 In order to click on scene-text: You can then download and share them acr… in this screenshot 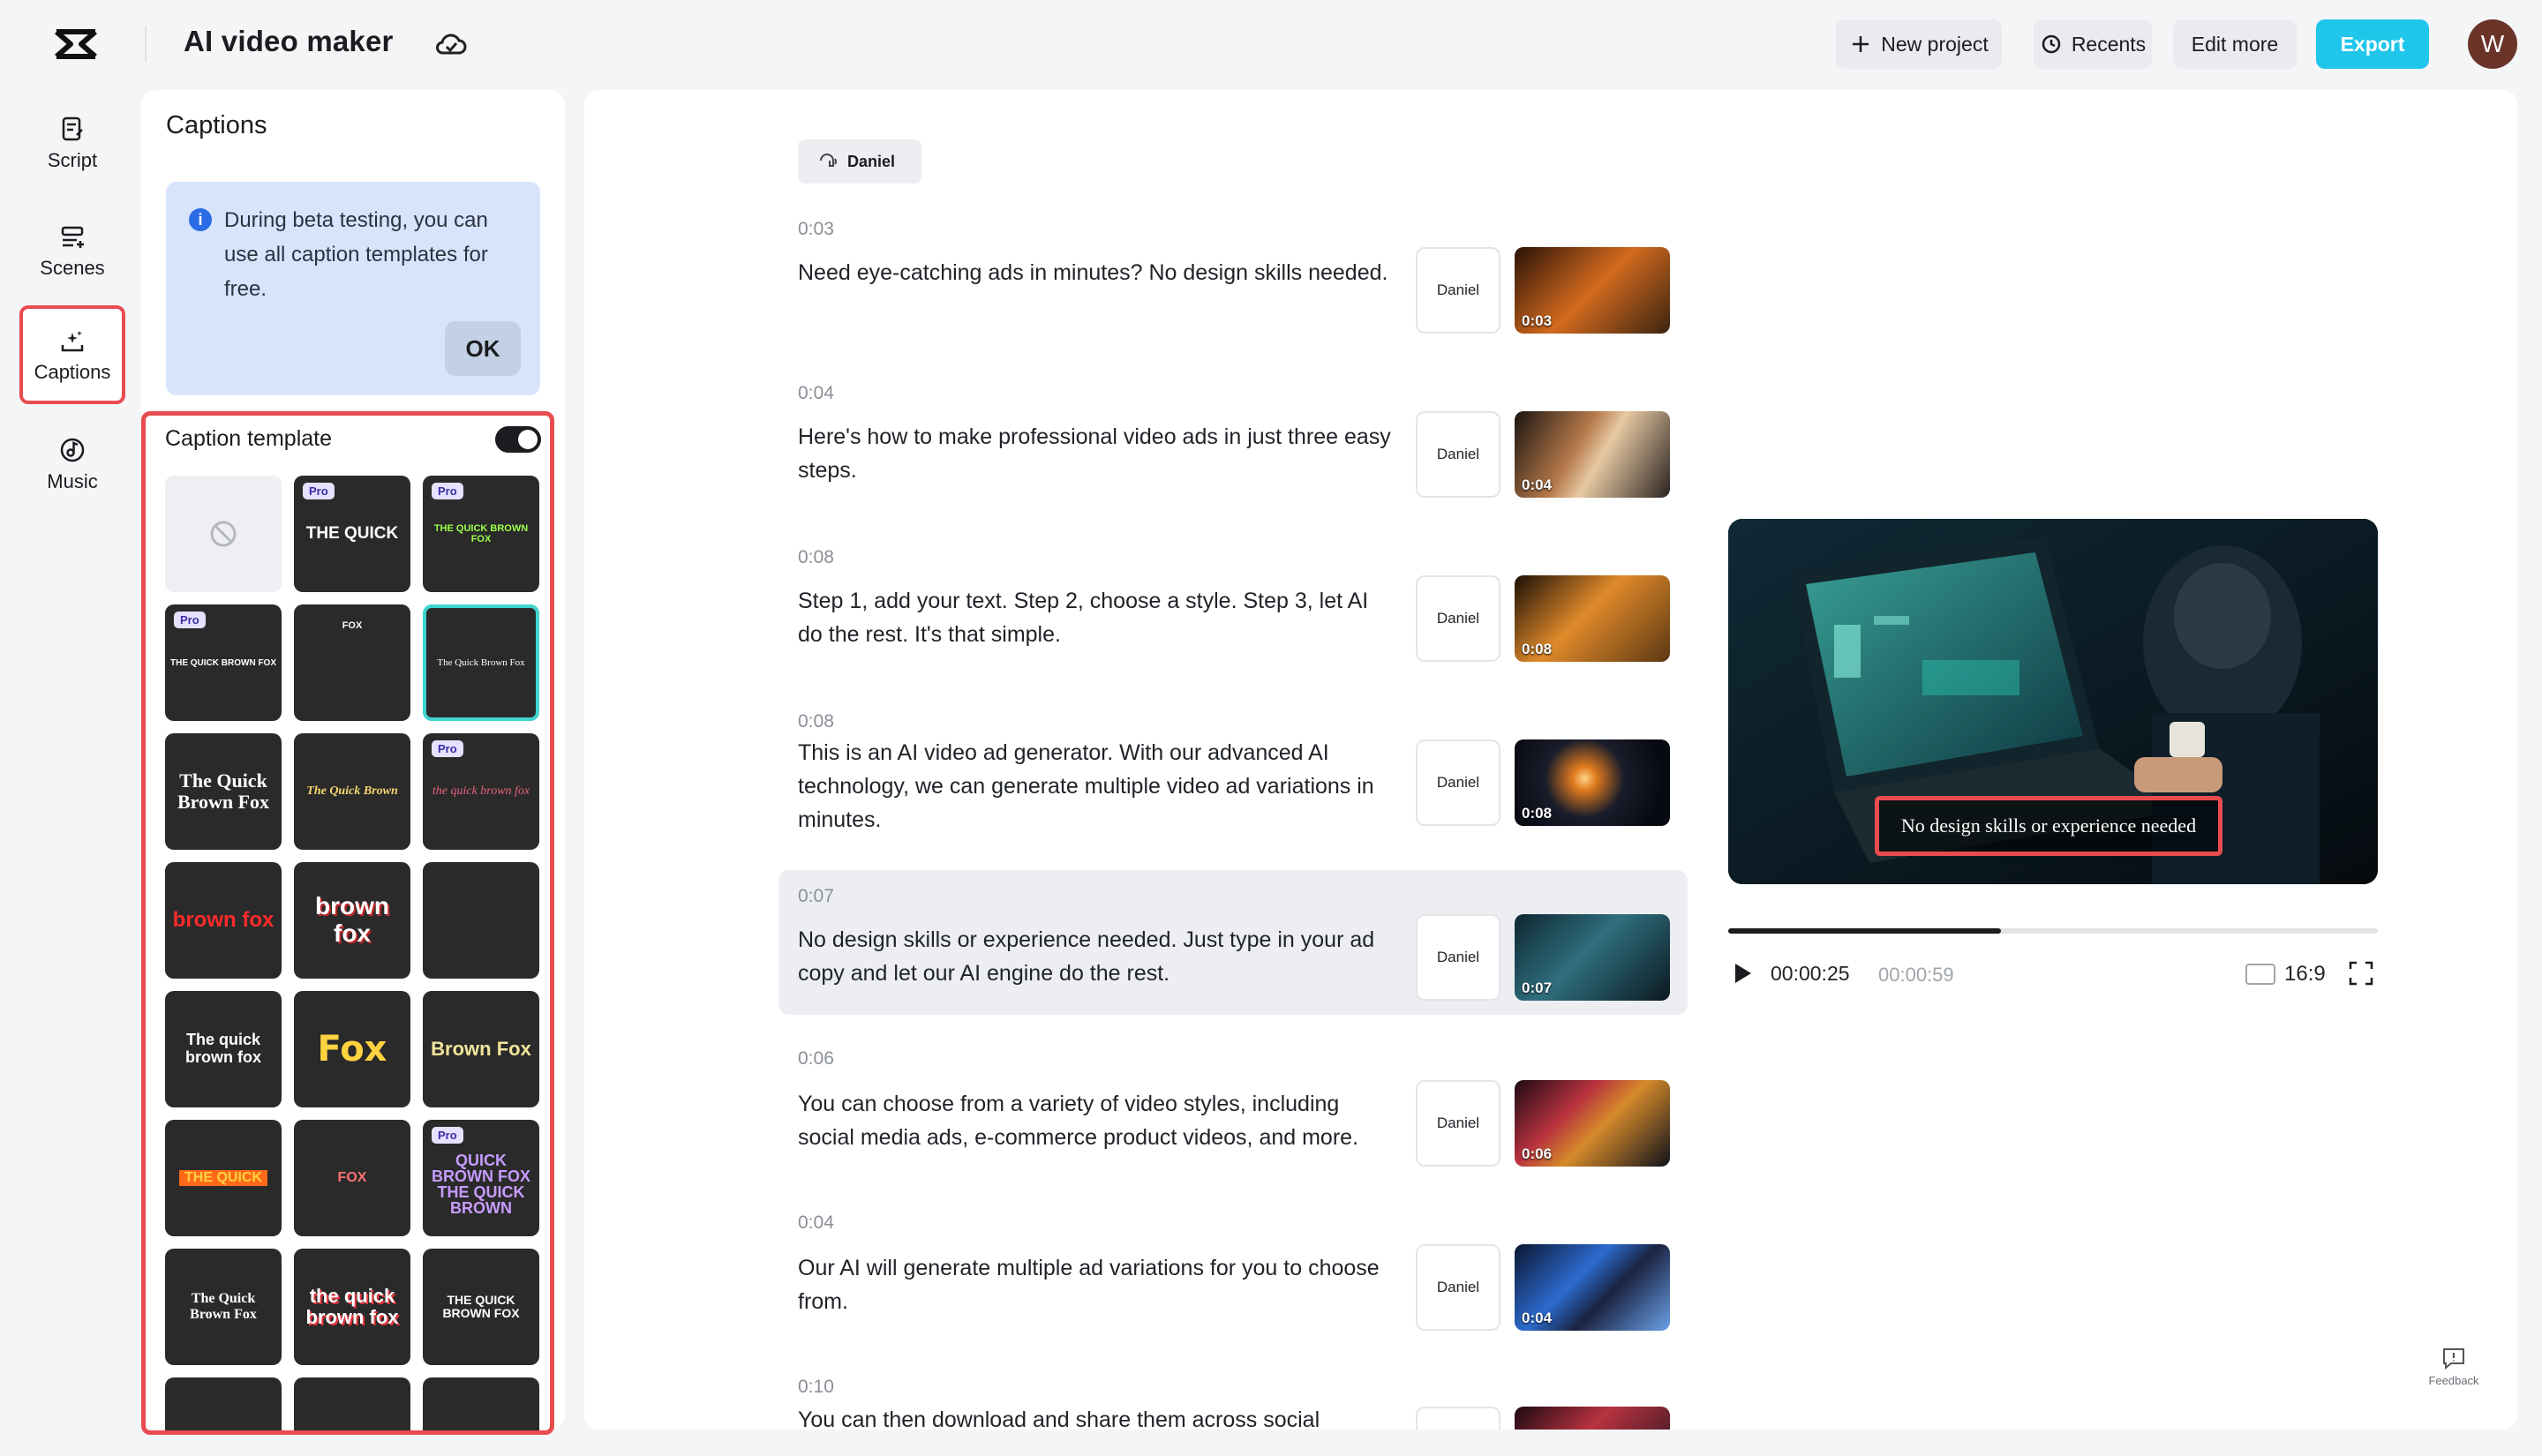, I will do `click(1098, 1416)`.